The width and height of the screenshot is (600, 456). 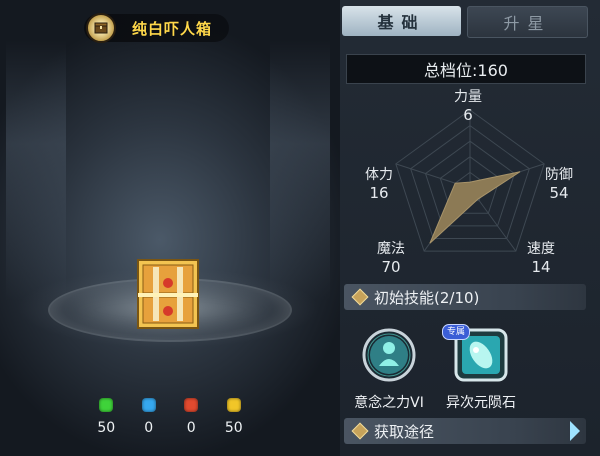 I want to click on skill-item: 意念之力VI, so click(x=389, y=370).